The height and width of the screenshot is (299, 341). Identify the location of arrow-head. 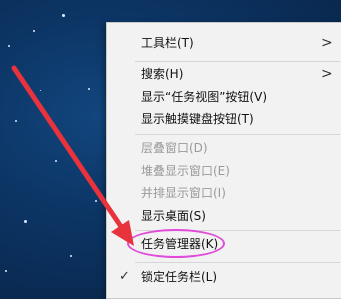
(122, 233).